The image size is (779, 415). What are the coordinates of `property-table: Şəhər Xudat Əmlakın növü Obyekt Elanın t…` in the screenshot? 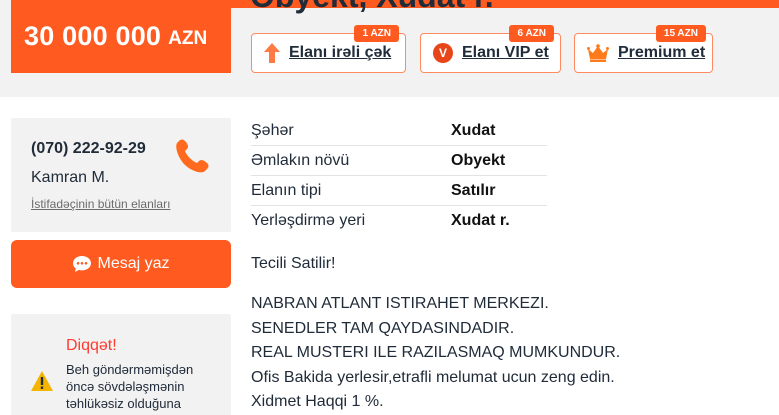 It's located at (399, 176).